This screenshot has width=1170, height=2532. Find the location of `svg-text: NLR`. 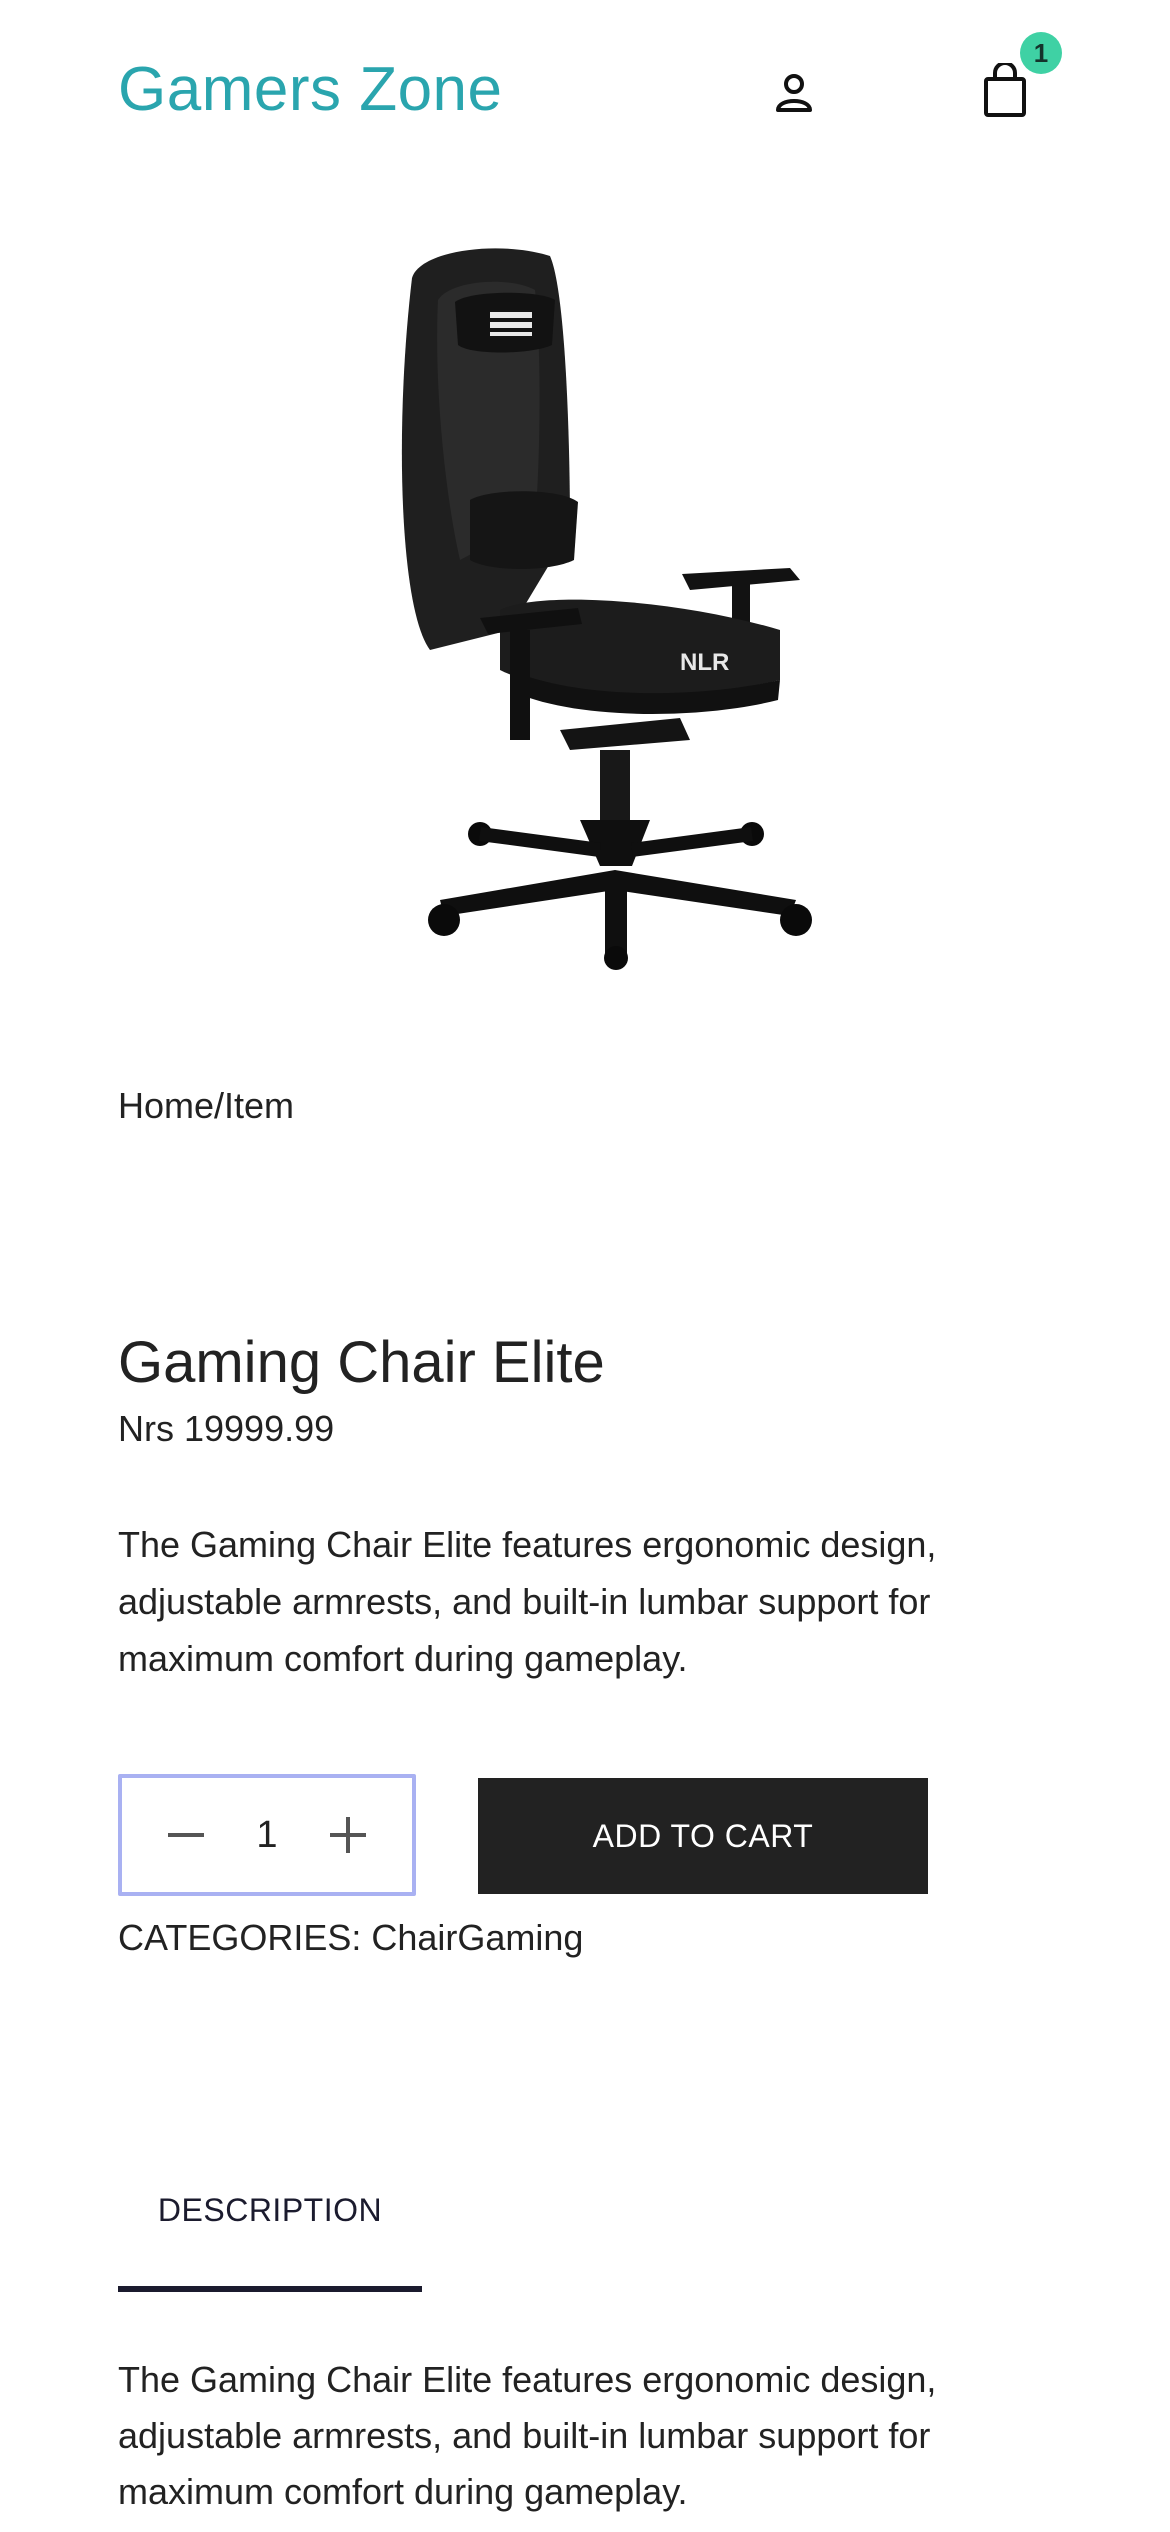

svg-text: NLR is located at coordinates (704, 662).